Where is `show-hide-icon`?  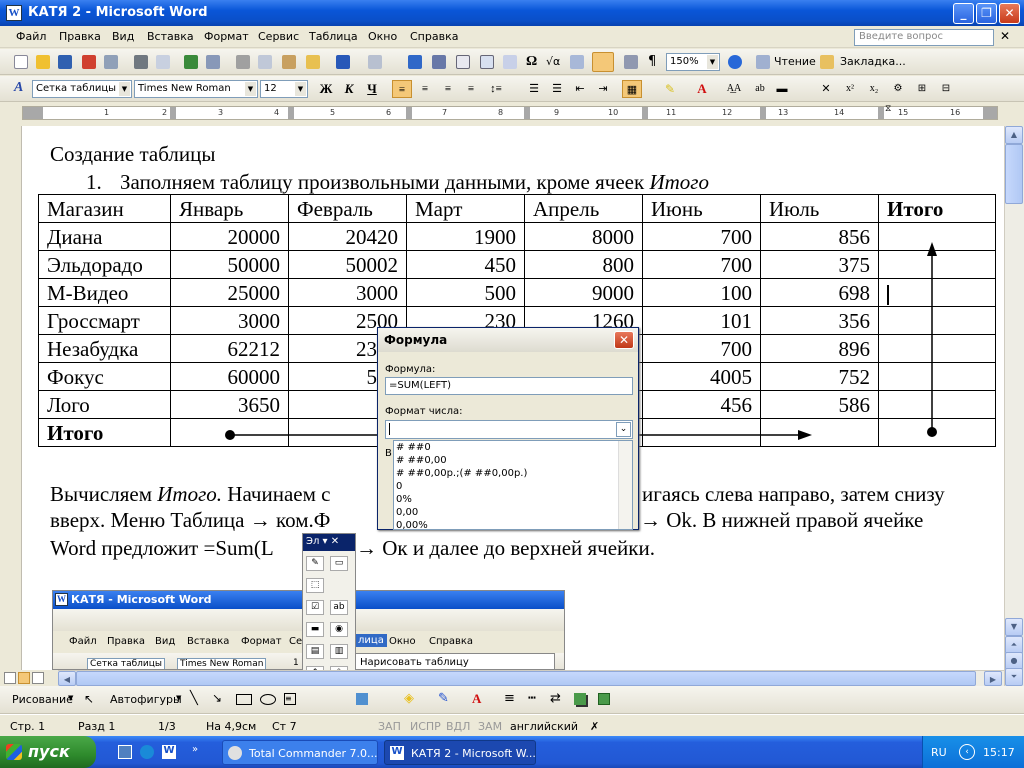
show-hide-icon is located at coordinates (631, 62).